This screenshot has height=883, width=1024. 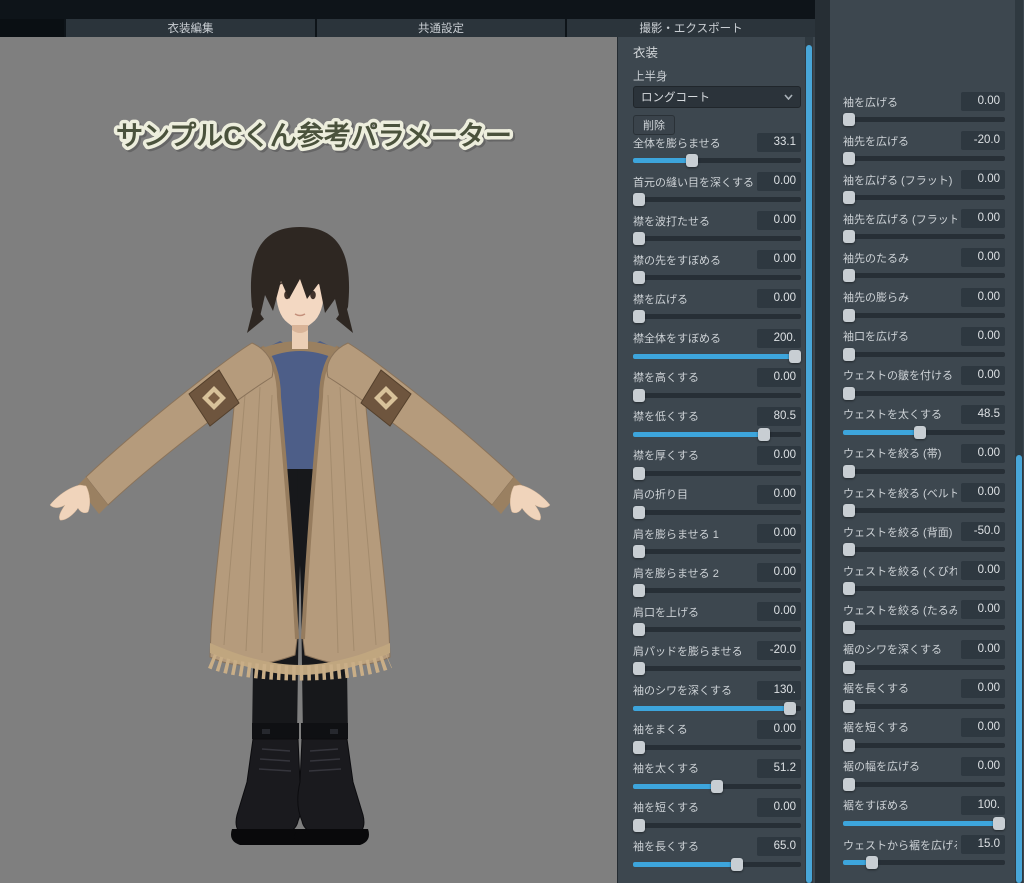 I want to click on slider-value-field: 100., so click(x=983, y=805).